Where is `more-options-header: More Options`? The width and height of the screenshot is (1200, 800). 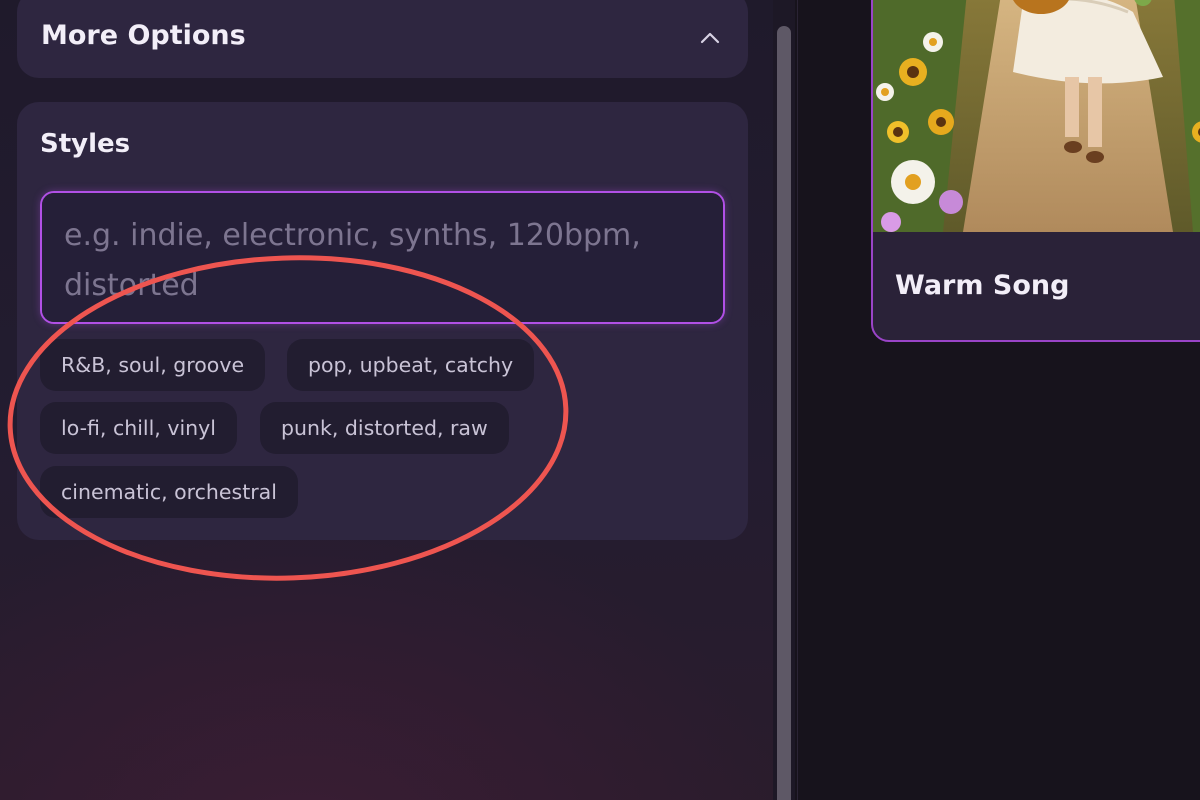
more-options-header: More Options is located at coordinates (382, 39).